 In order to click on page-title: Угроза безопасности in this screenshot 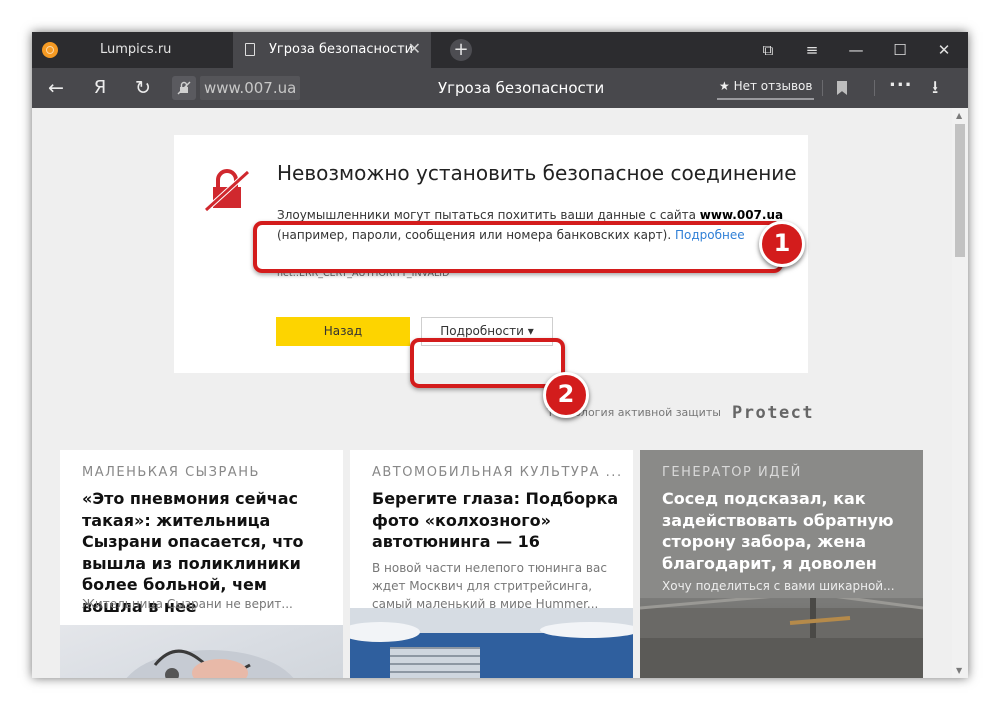, I will do `click(521, 88)`.